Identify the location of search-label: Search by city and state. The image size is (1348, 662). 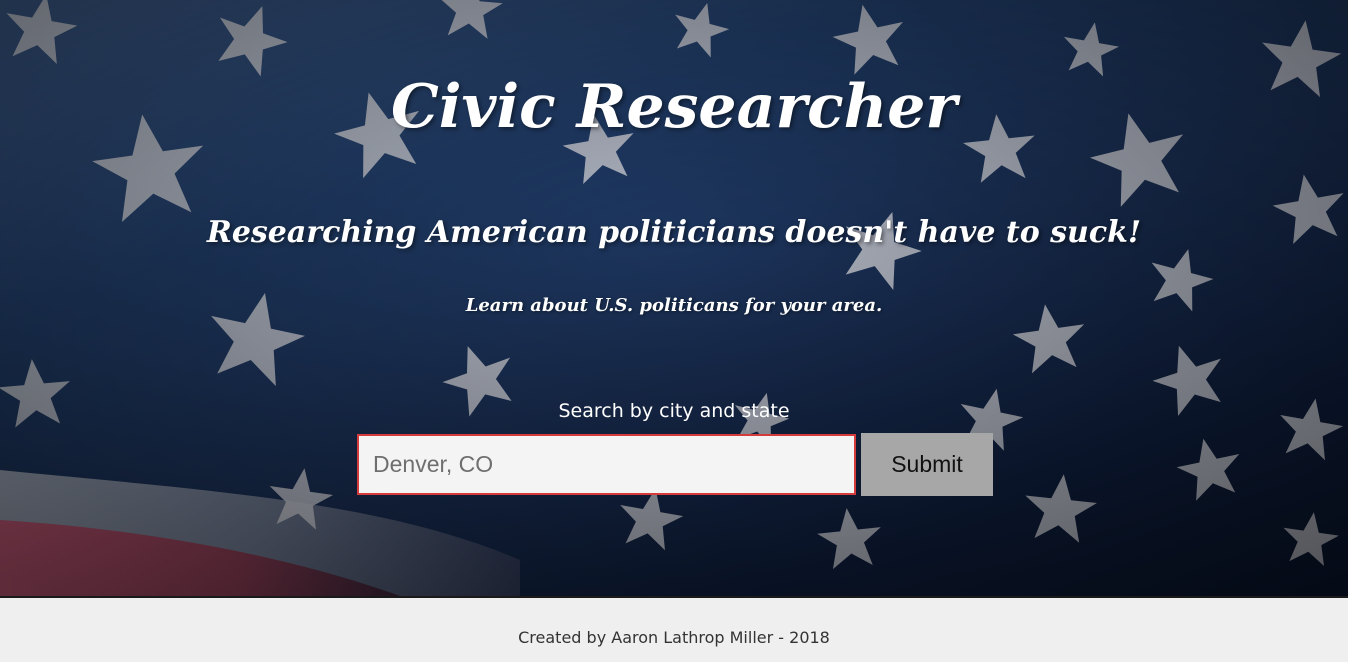
(674, 411).